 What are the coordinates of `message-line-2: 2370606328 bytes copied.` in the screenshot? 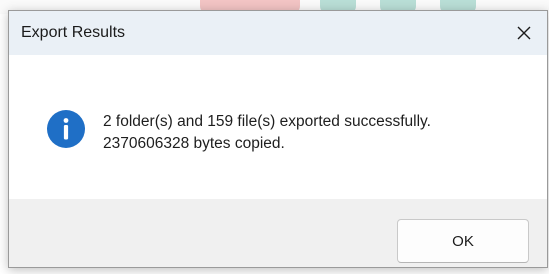 It's located at (194, 143).